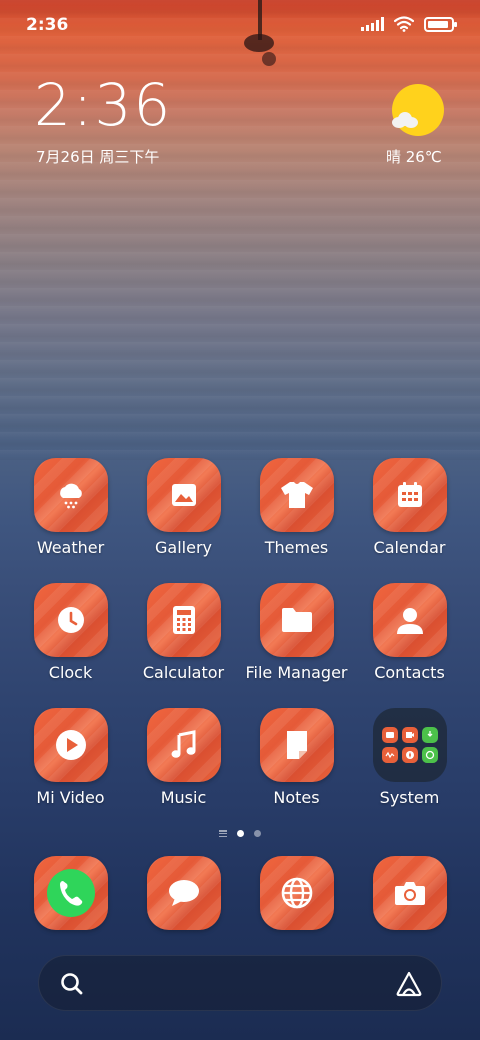 This screenshot has width=480, height=1040. I want to click on weather-icon, so click(70, 495).